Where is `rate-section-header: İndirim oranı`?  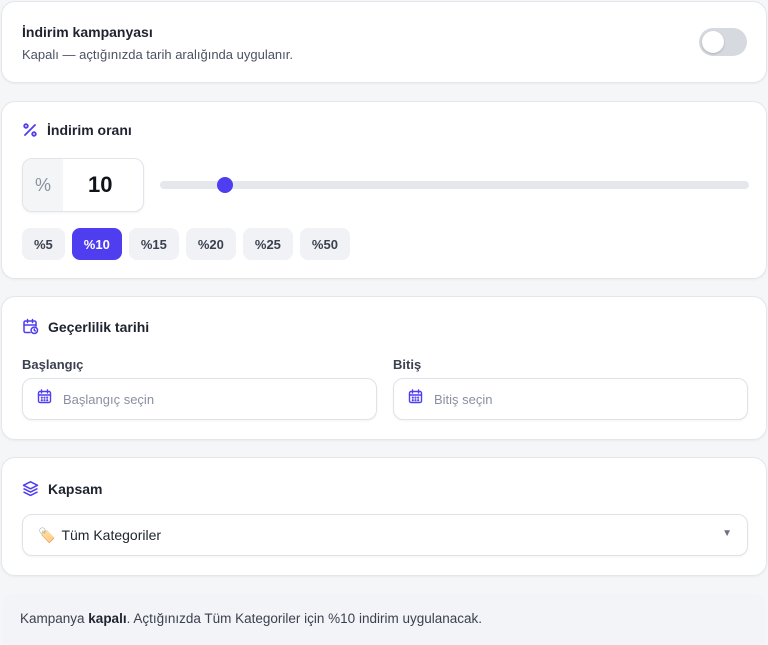
rate-section-header: İndirim oranı is located at coordinates (77, 130).